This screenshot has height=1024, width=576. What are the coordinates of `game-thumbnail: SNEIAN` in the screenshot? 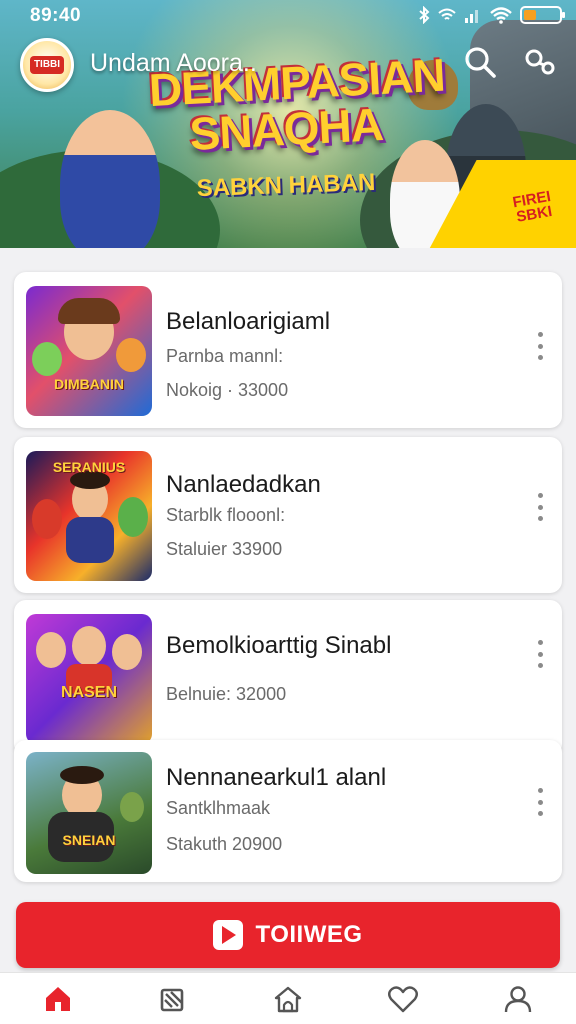 It's located at (89, 813).